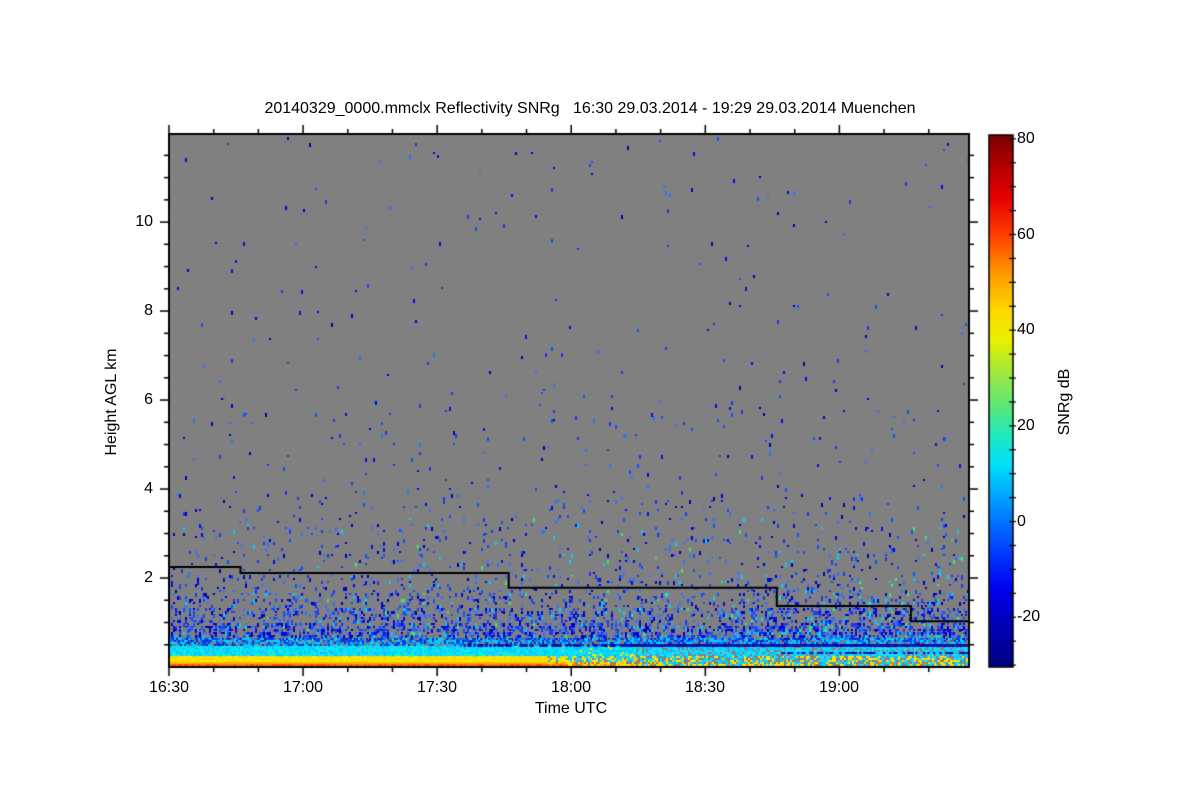 The image size is (1200, 800). Describe the element at coordinates (571, 708) in the screenshot. I see `x-axis-label: Time UTC` at that location.